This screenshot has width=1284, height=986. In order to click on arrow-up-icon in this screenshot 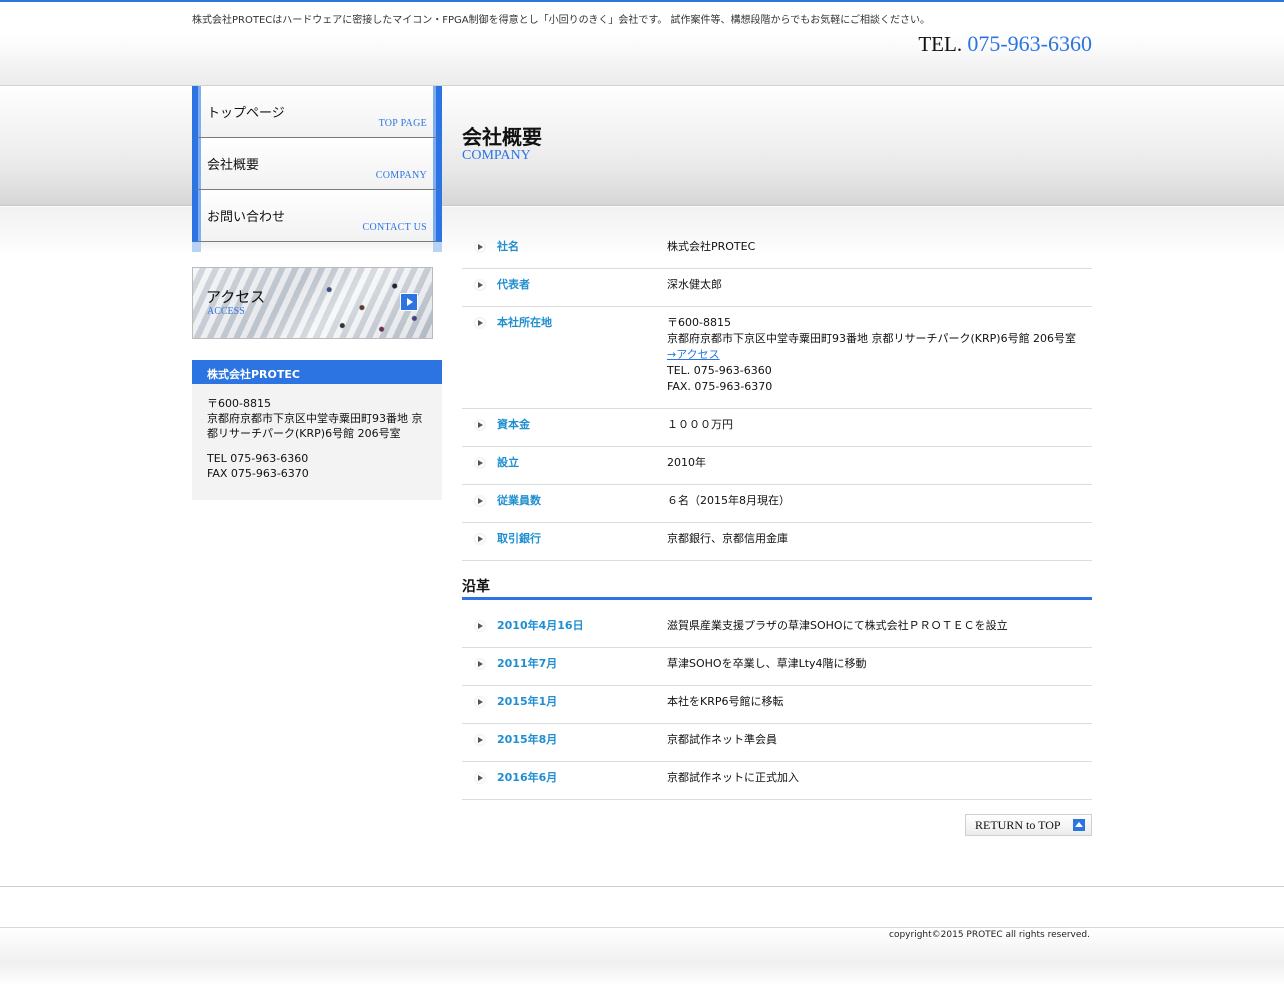, I will do `click(1079, 825)`.